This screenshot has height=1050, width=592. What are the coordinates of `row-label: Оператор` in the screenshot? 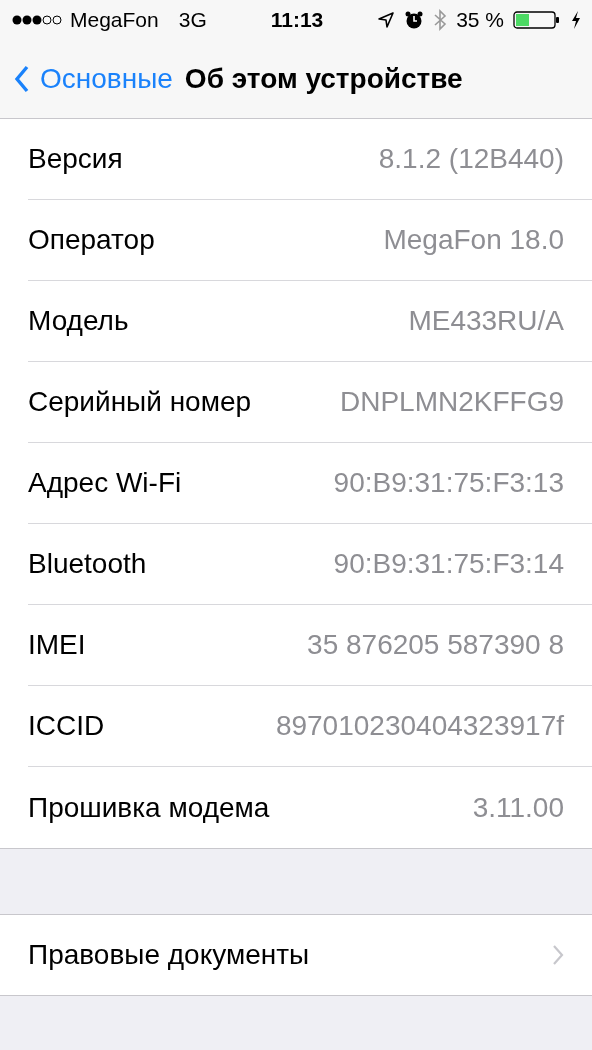 It's located at (91, 240).